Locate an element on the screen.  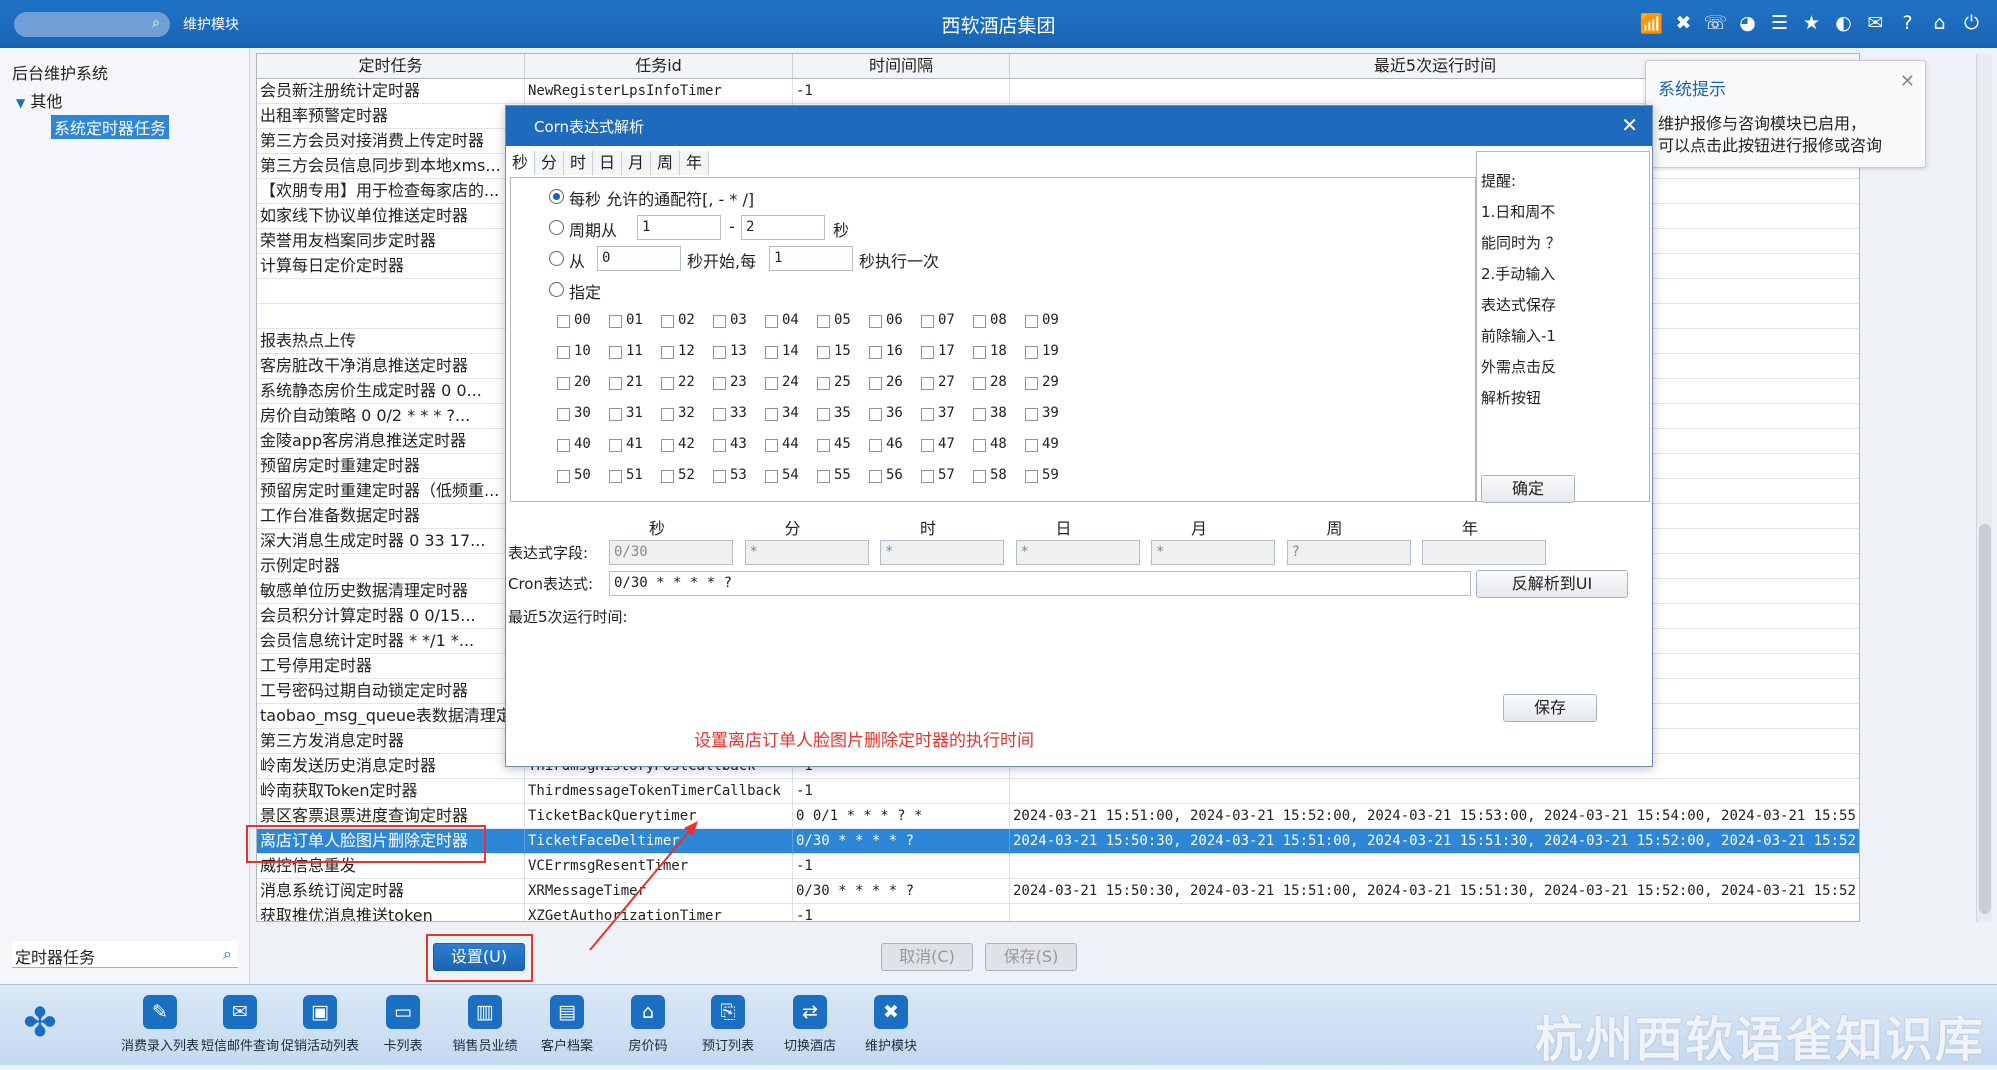
taskbar-item: ⎘ 预订列表 is located at coordinates (728, 1024).